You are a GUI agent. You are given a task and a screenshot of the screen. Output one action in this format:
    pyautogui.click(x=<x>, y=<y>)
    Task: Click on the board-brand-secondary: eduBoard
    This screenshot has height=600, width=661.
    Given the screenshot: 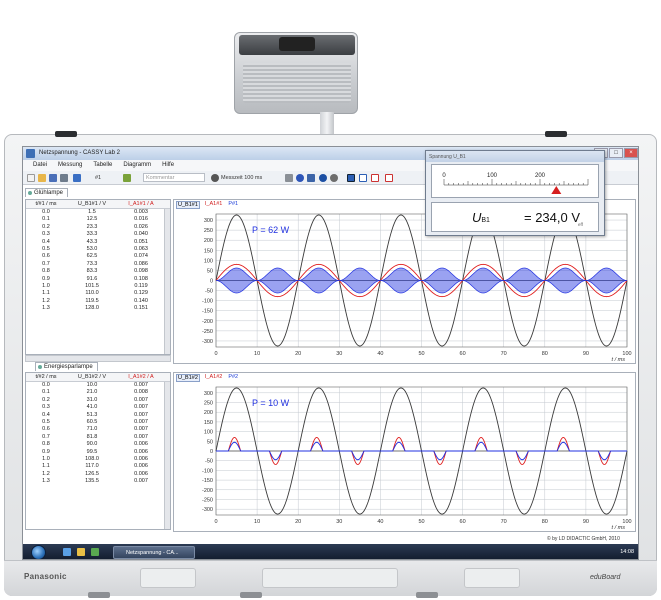 What is the action you would take?
    pyautogui.click(x=605, y=577)
    